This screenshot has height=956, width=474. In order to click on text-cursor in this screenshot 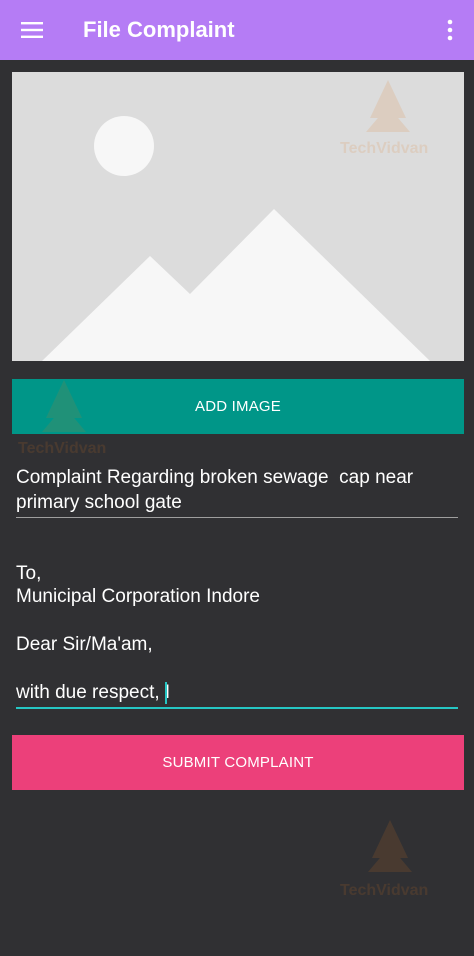, I will do `click(166, 693)`.